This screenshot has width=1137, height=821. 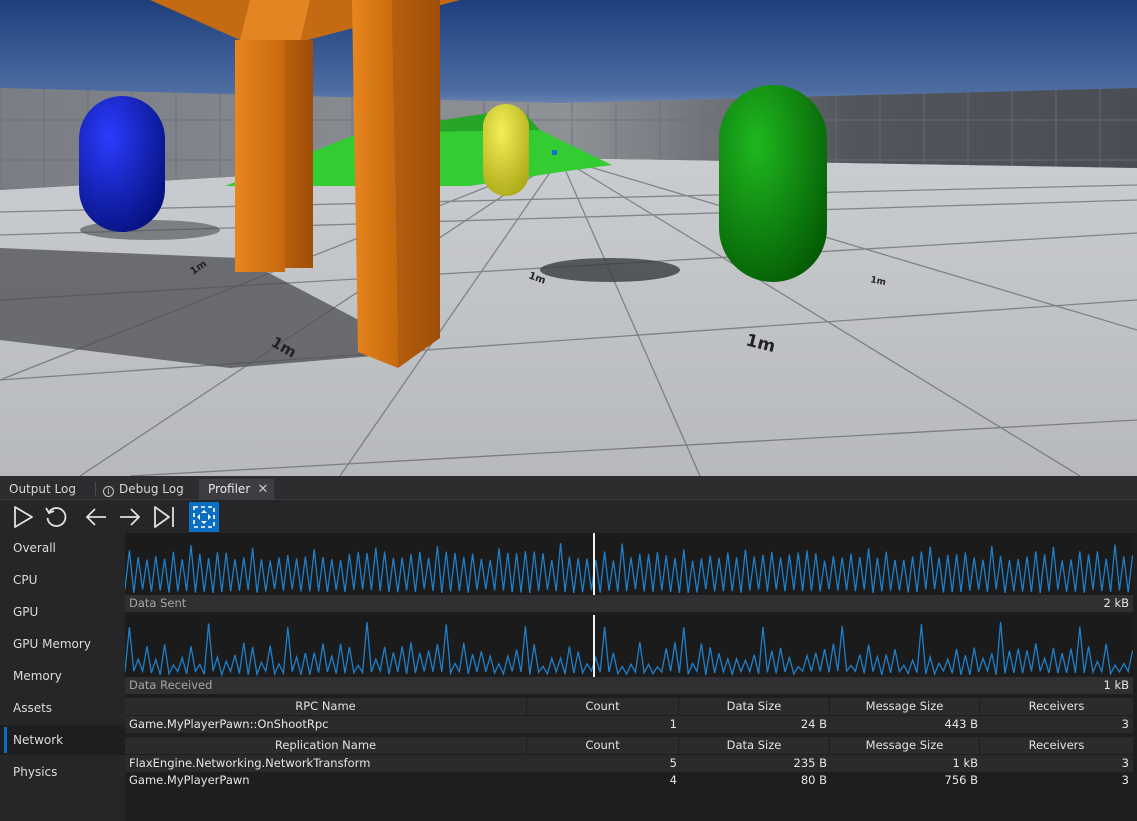 I want to click on sidebar-item-physics: Physics, so click(x=62, y=772).